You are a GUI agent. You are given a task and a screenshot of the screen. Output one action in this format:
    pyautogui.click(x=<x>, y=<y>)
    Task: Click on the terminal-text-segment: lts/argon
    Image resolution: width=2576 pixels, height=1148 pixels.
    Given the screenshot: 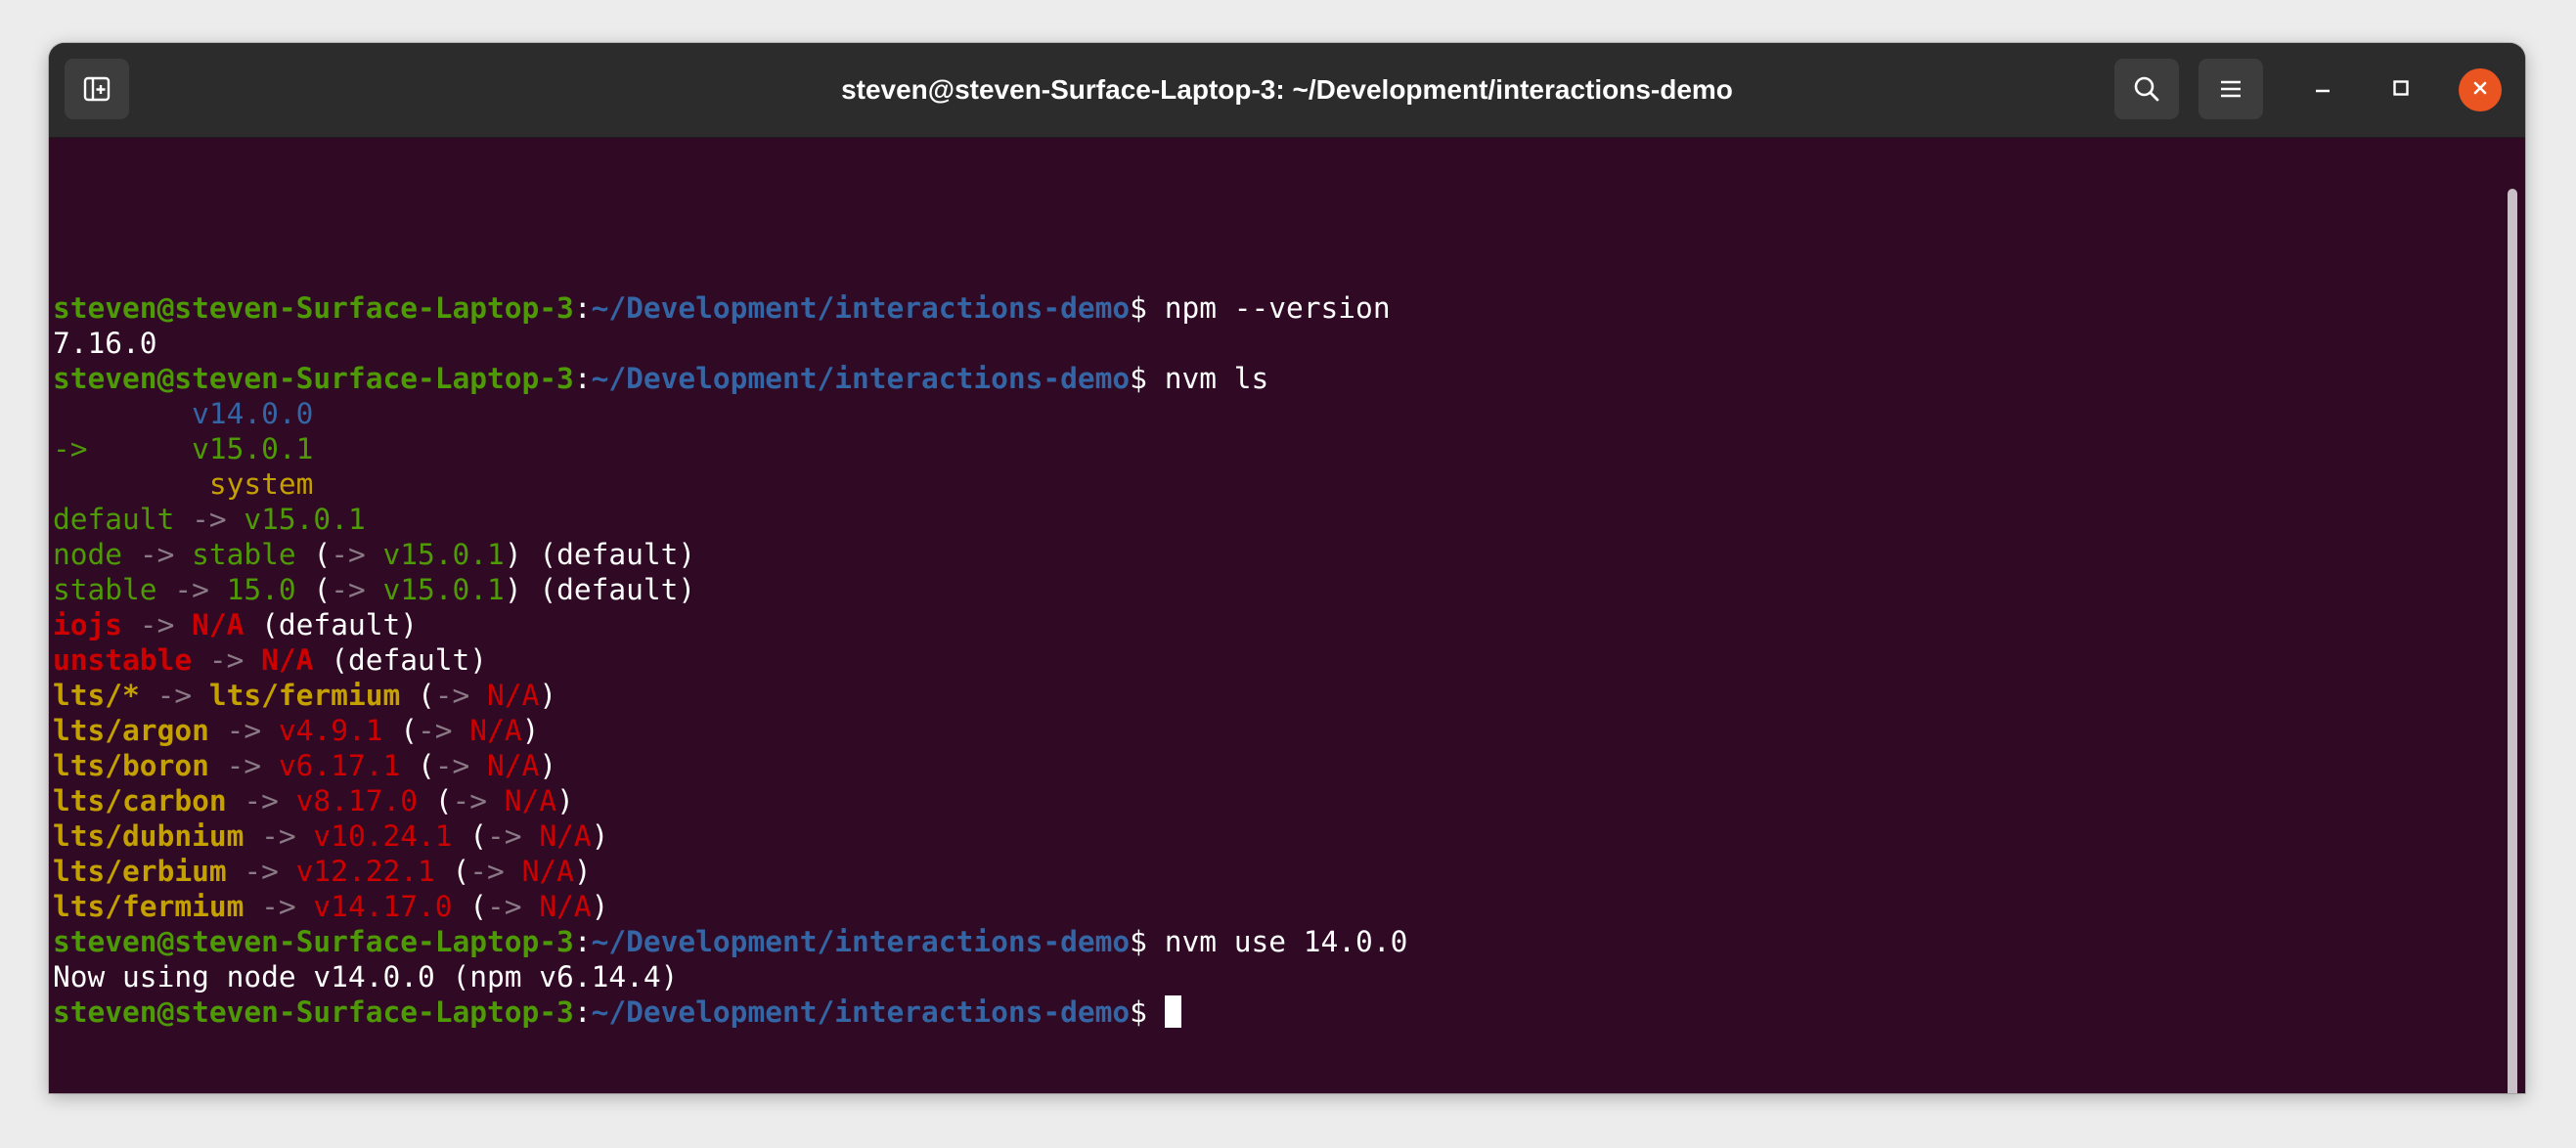 What is the action you would take?
    pyautogui.click(x=131, y=730)
    